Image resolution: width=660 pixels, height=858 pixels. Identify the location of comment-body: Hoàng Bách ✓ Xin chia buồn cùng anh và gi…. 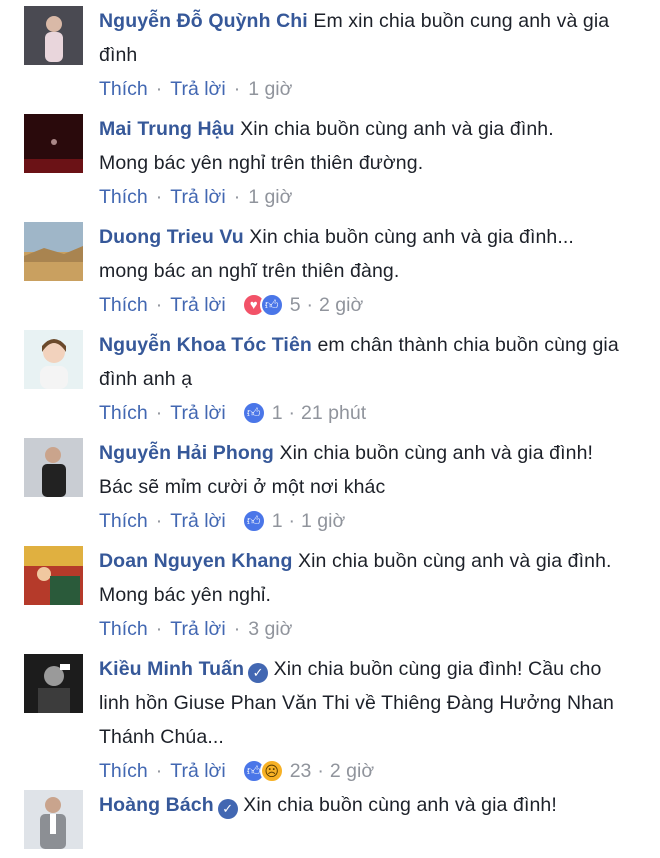
(359, 805).